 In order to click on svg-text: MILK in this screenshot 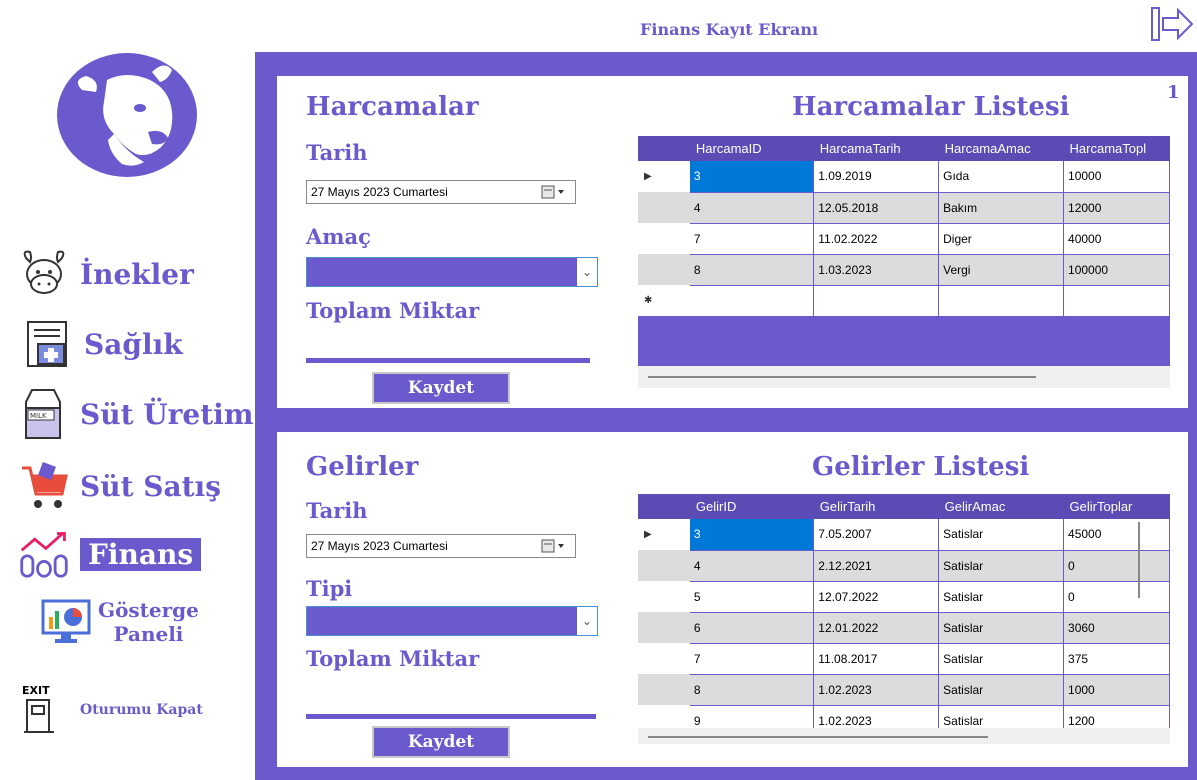, I will do `click(38, 416)`.